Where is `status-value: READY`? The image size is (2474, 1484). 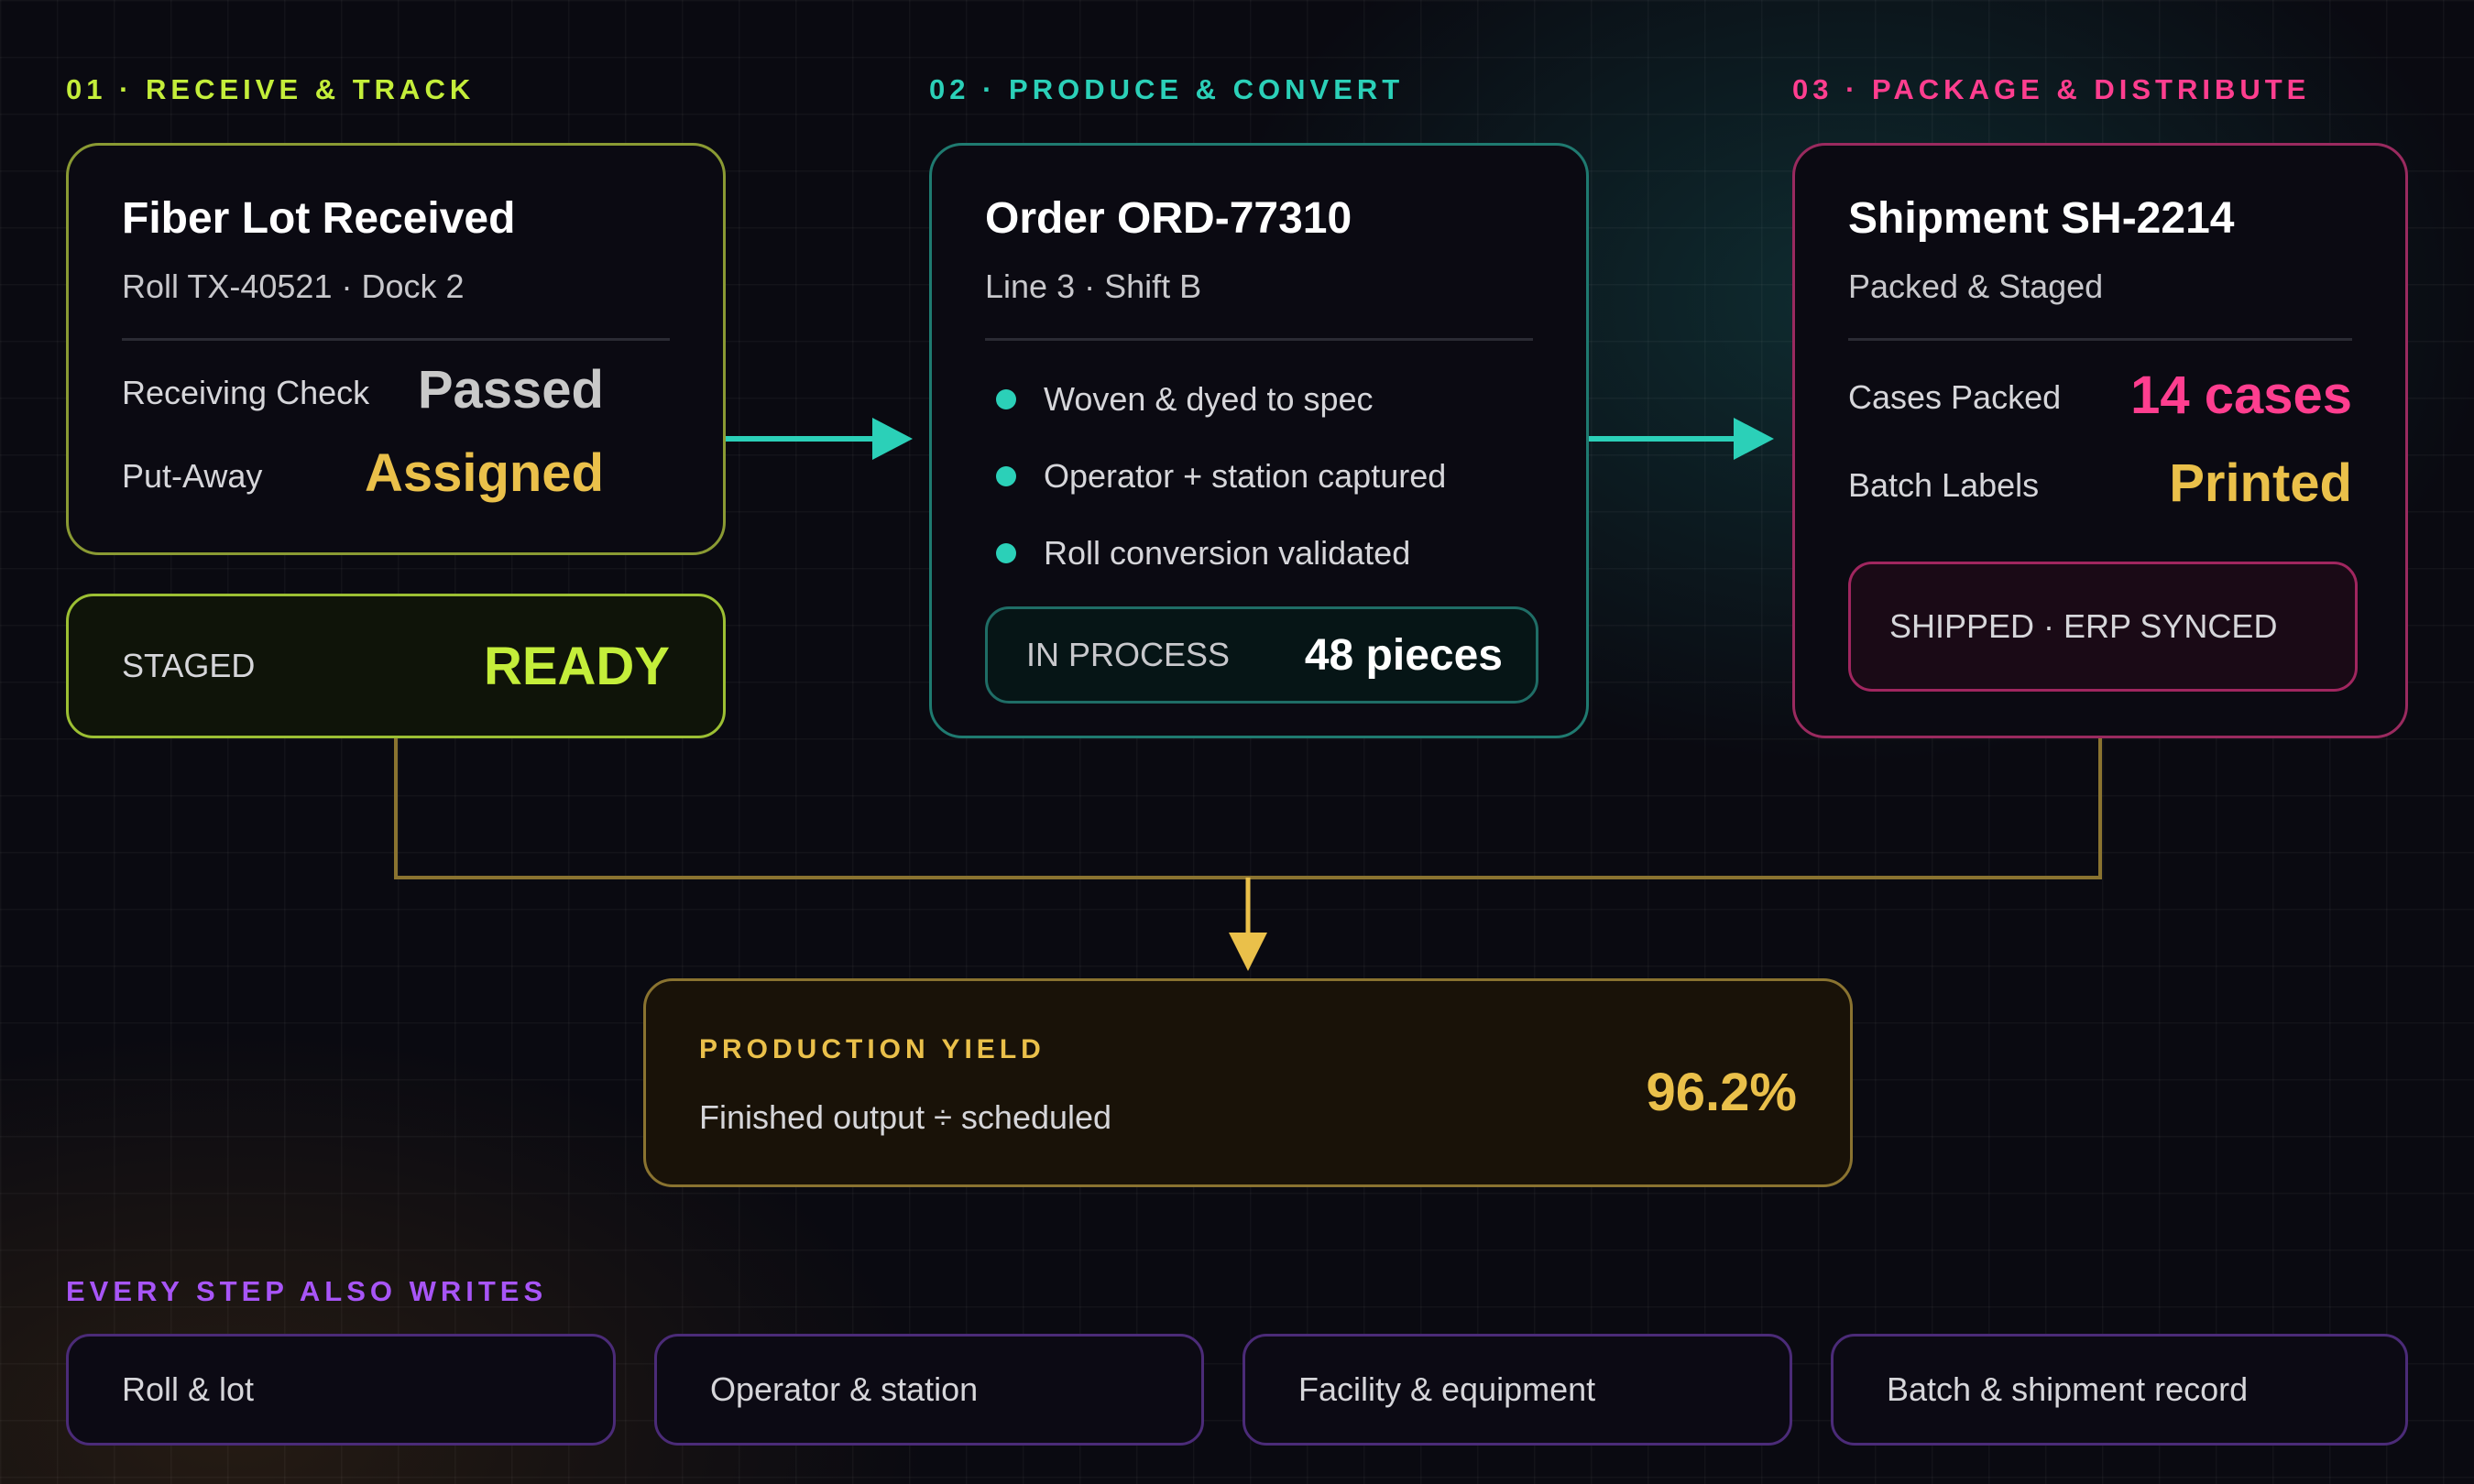 status-value: READY is located at coordinates (576, 666).